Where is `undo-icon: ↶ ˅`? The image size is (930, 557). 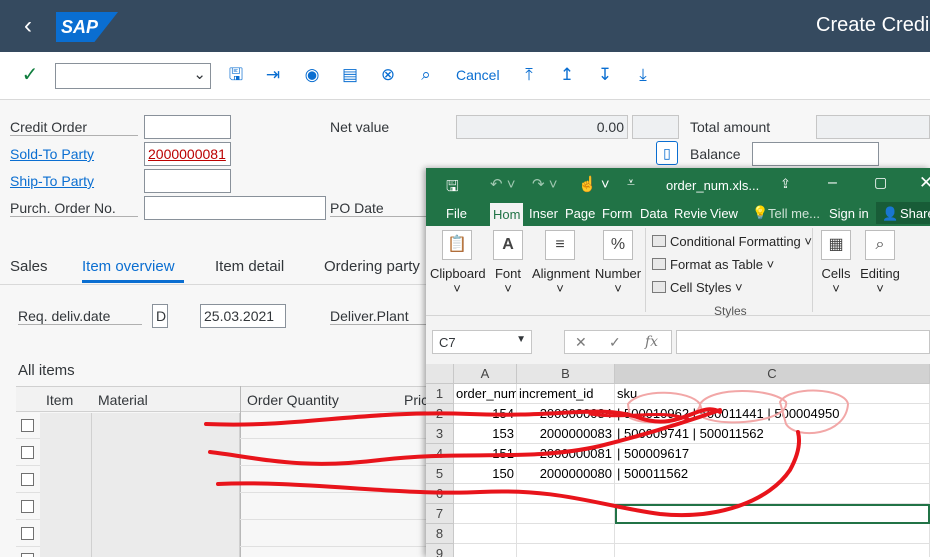
undo-icon: ↶ ˅ is located at coordinates (503, 184).